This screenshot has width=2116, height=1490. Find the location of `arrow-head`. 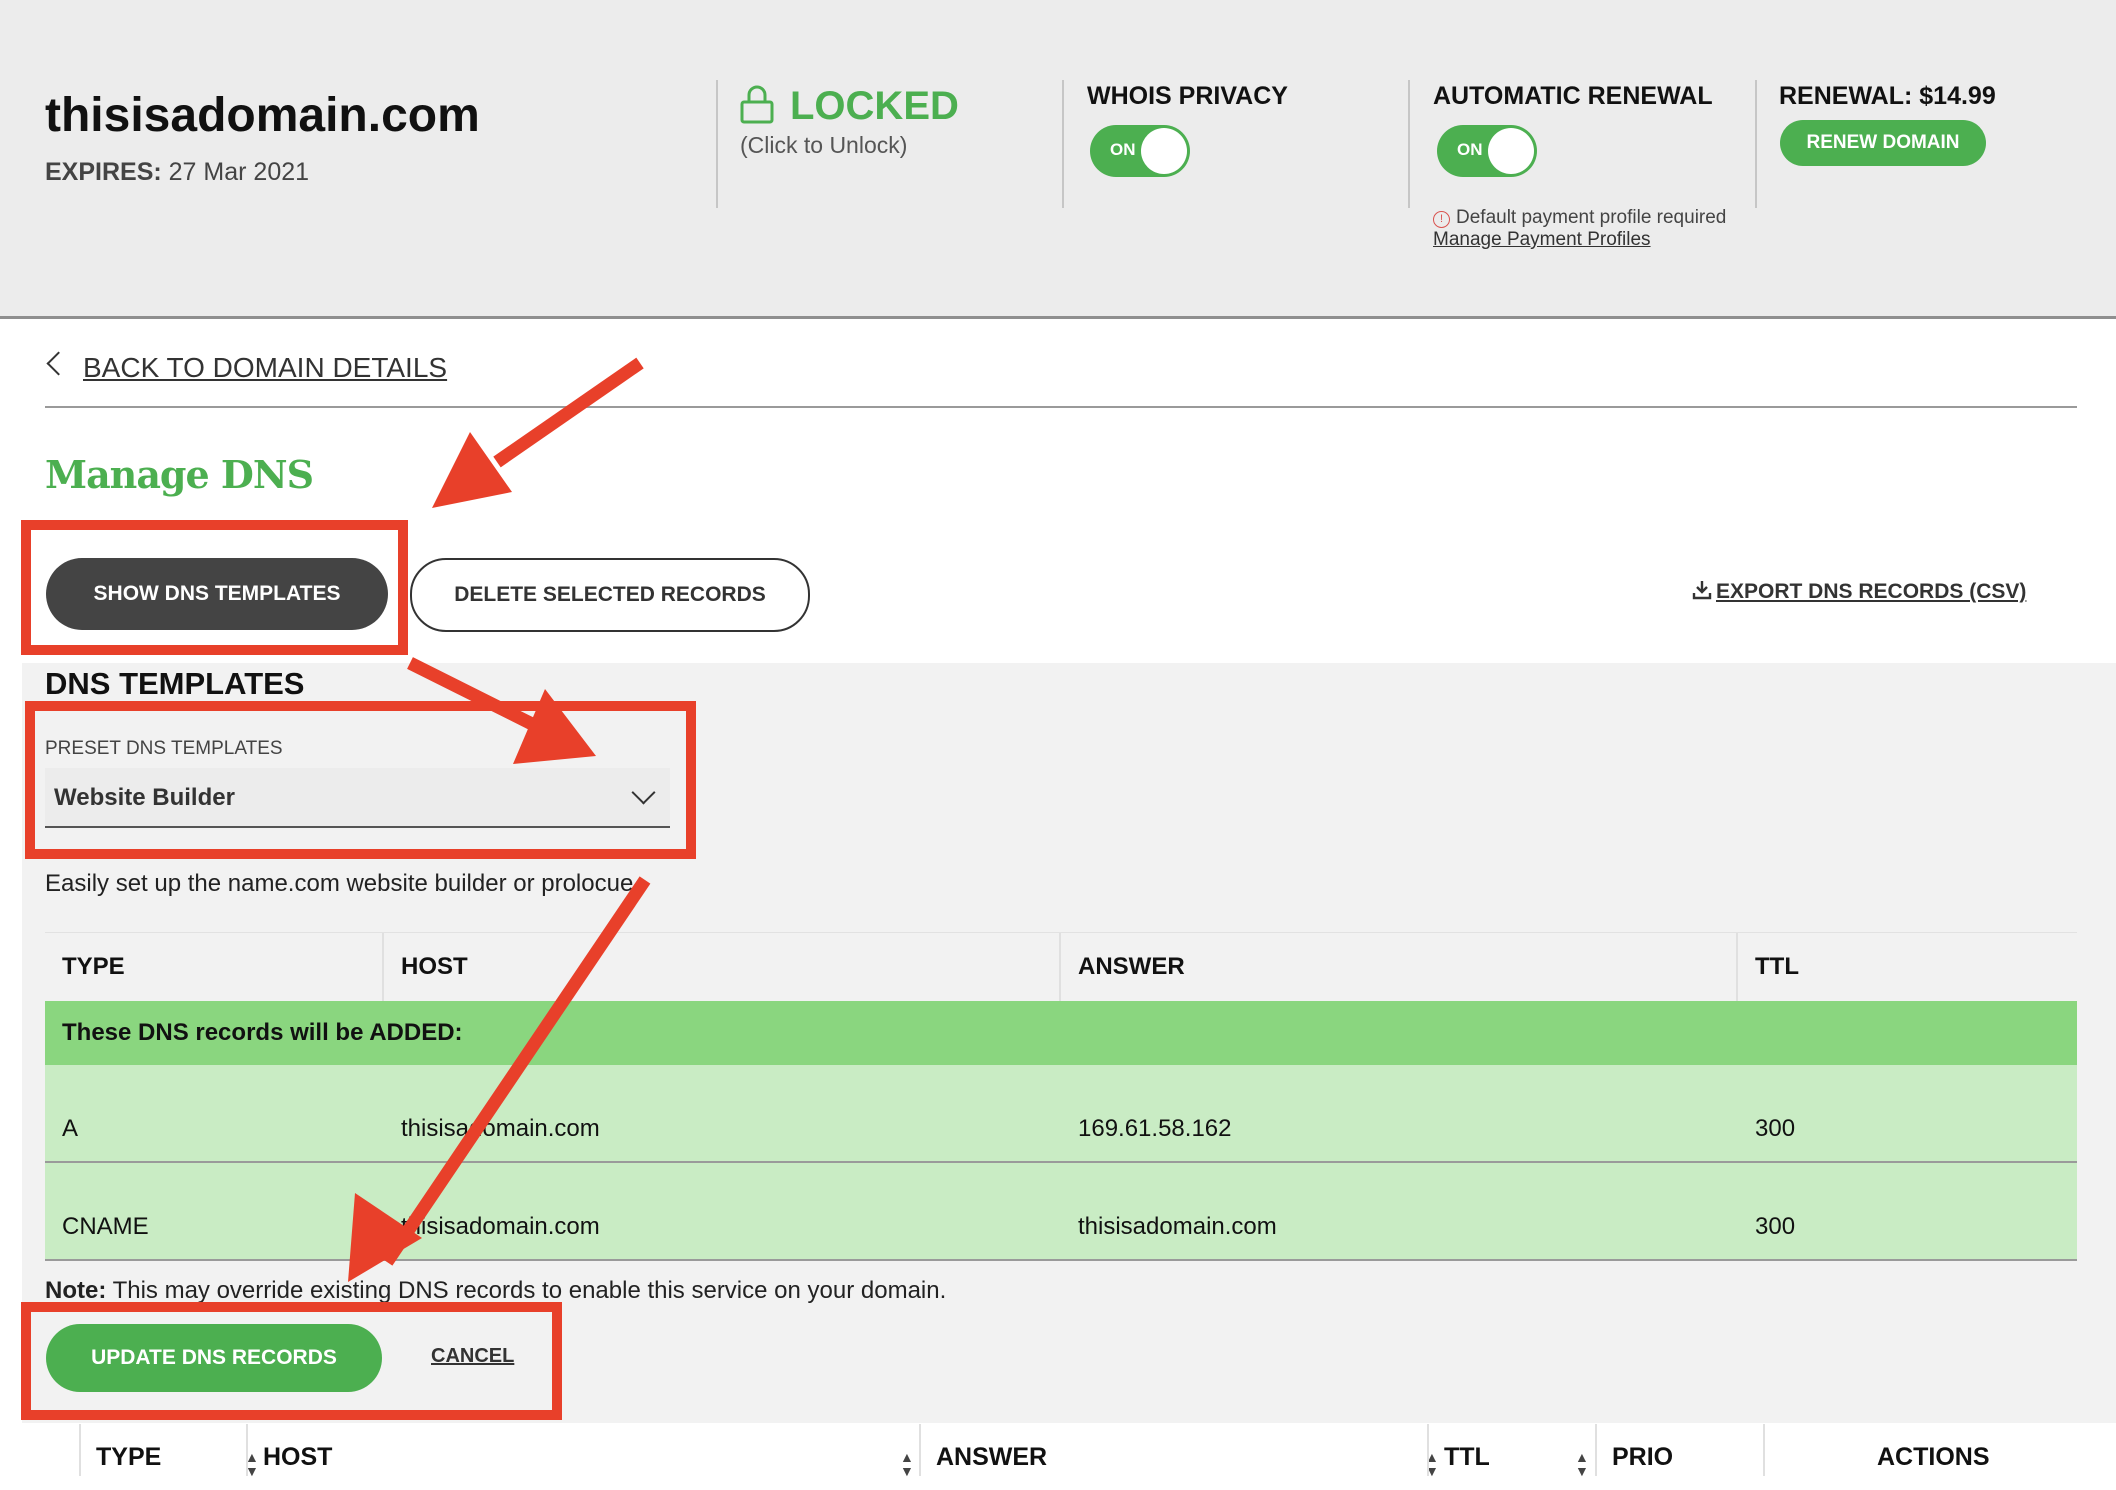

arrow-head is located at coordinates (472, 470).